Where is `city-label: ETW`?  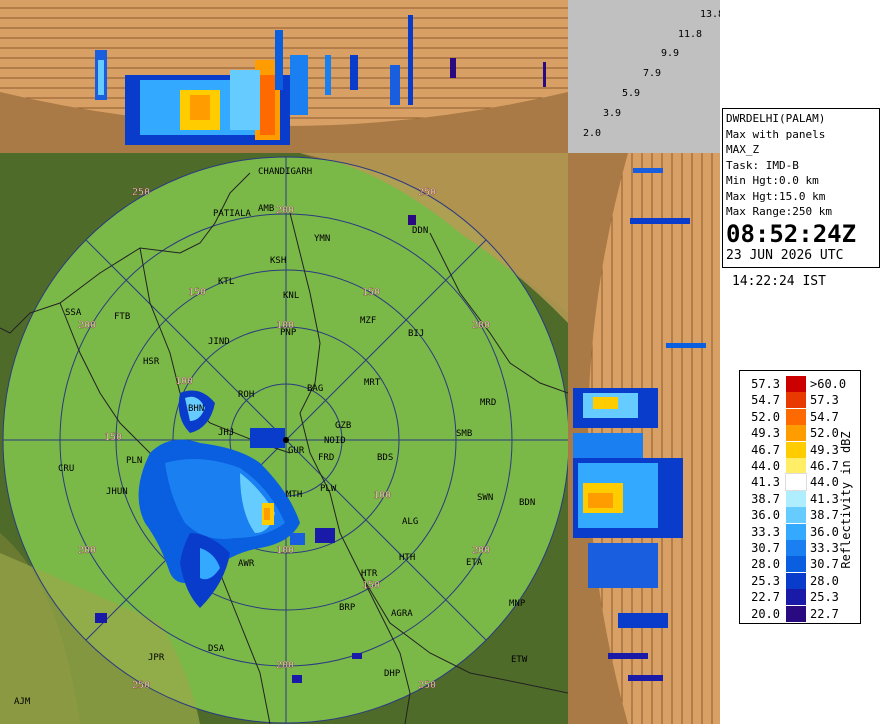
city-label: ETW is located at coordinates (519, 660).